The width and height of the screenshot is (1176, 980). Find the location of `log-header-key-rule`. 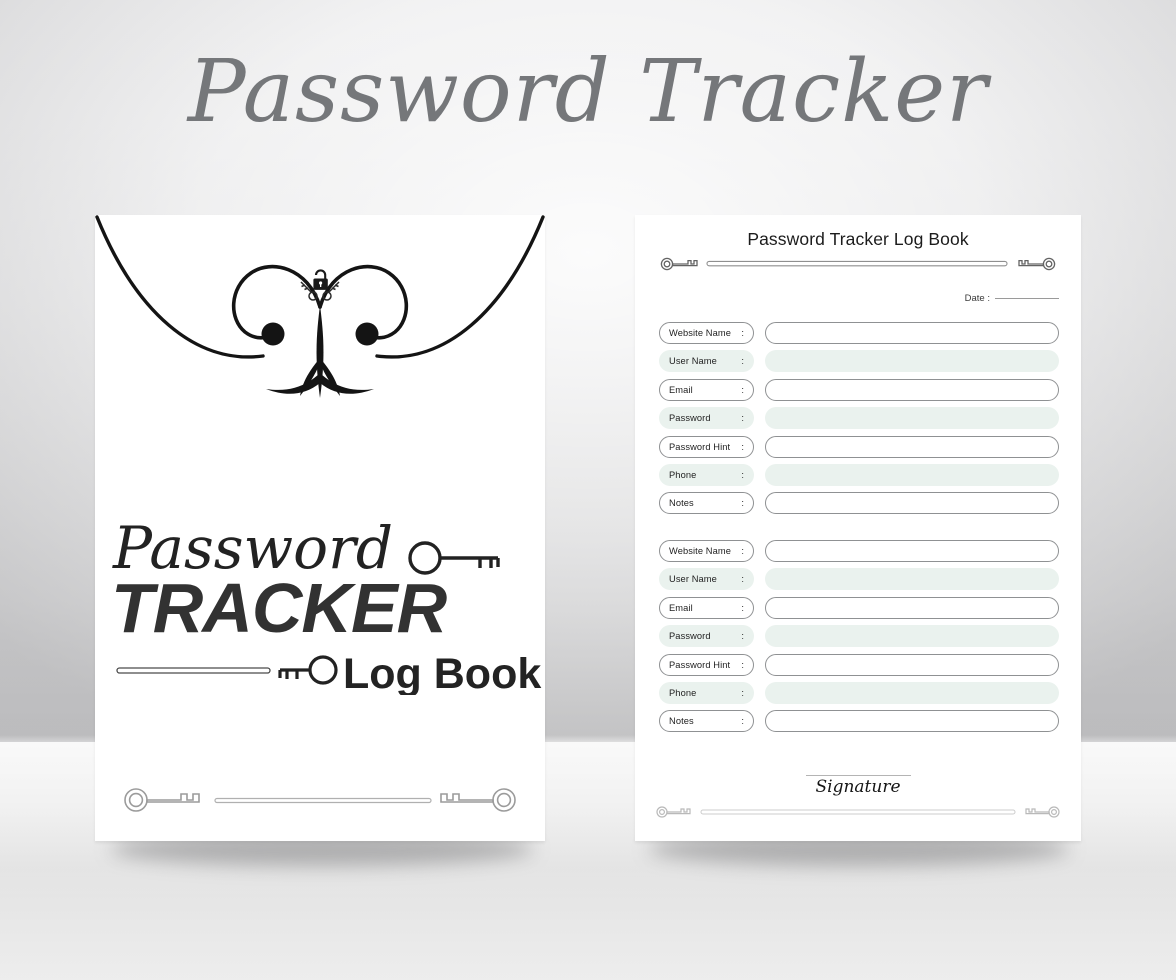

log-header-key-rule is located at coordinates (858, 264).